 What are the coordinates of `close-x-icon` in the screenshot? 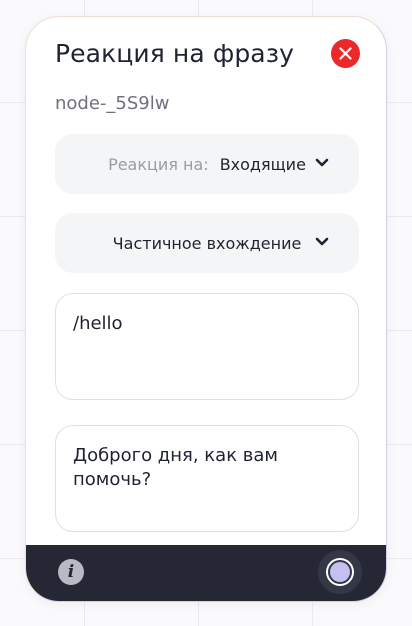 It's located at (345, 53).